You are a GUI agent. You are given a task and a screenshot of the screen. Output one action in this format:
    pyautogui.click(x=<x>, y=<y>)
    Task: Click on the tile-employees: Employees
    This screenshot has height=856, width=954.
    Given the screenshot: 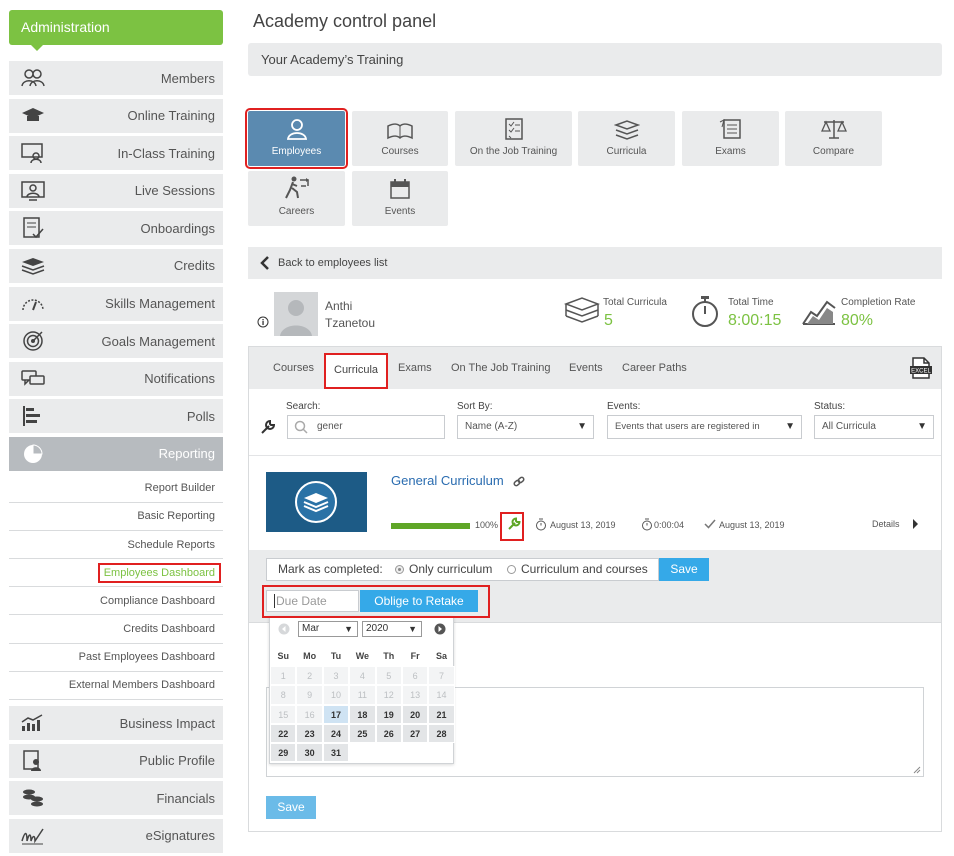 What is the action you would take?
    pyautogui.click(x=296, y=138)
    